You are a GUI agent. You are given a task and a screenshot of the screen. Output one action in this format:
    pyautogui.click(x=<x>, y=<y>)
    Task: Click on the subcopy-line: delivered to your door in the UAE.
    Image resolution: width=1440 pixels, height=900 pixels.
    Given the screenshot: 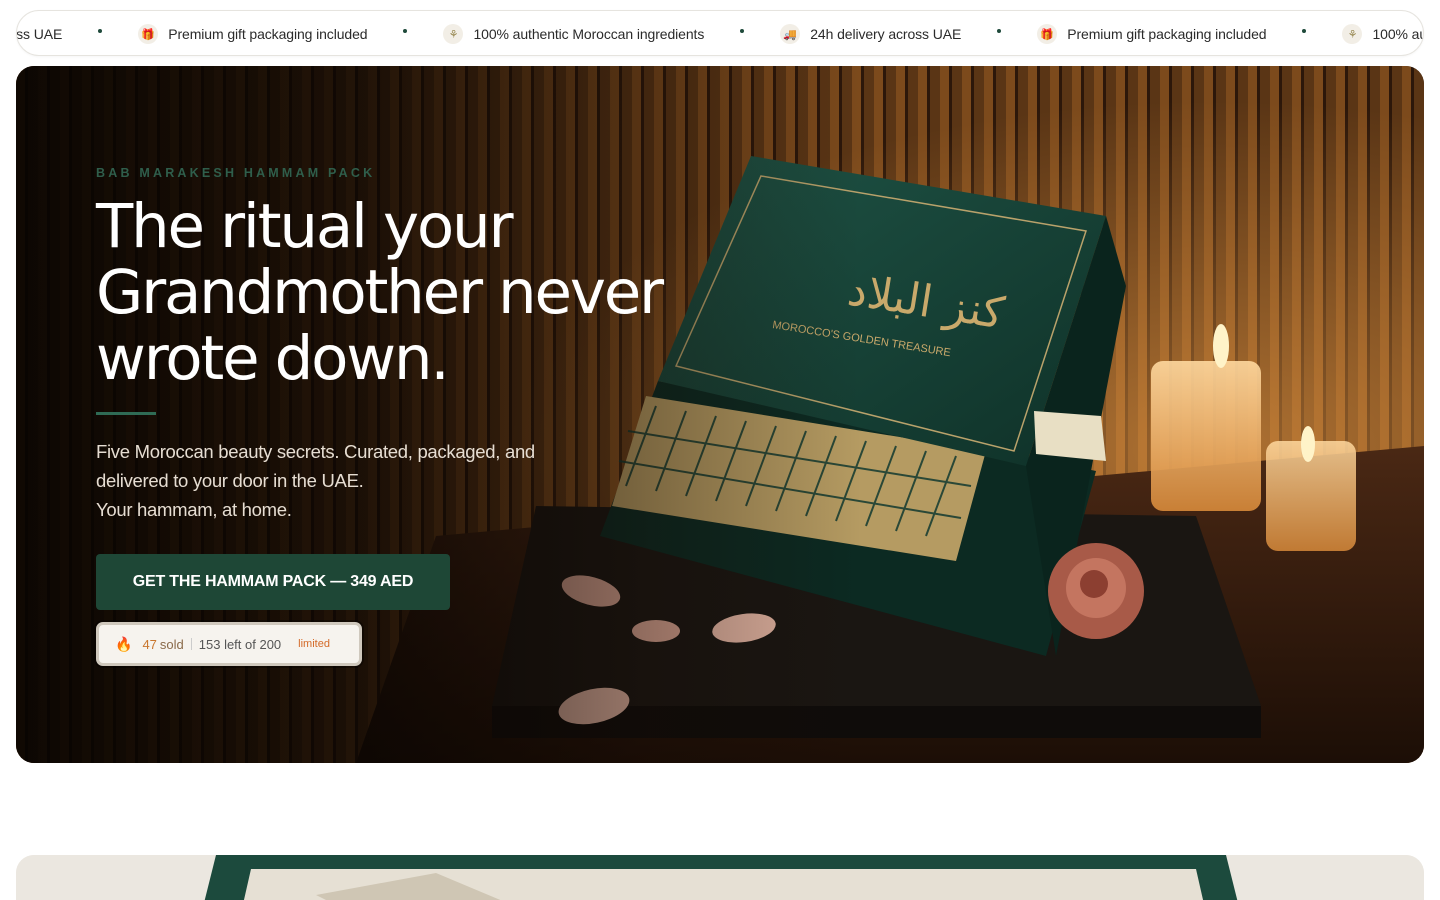 What is the action you would take?
    pyautogui.click(x=230, y=480)
    